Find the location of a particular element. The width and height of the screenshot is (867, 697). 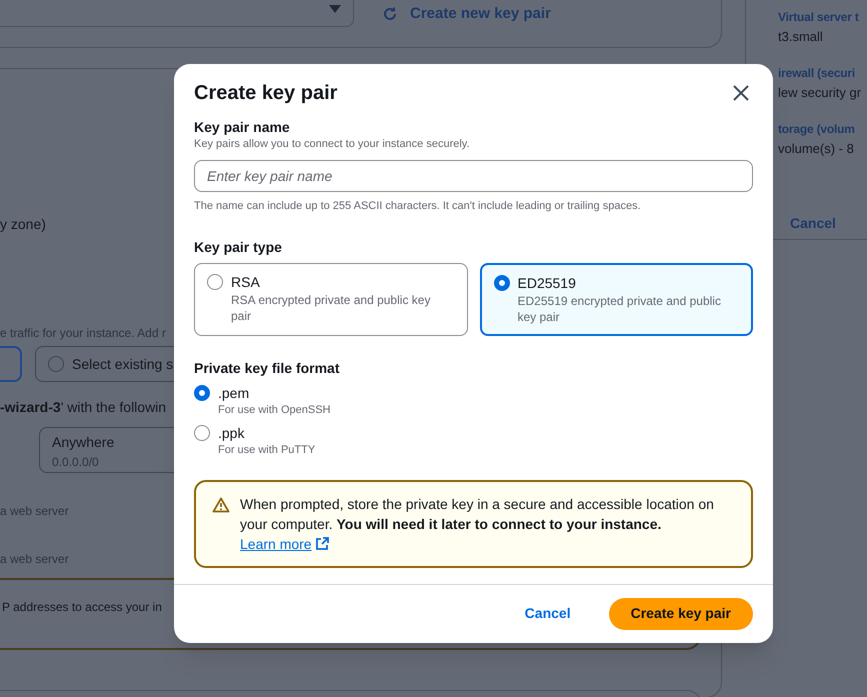

close-icon is located at coordinates (741, 93).